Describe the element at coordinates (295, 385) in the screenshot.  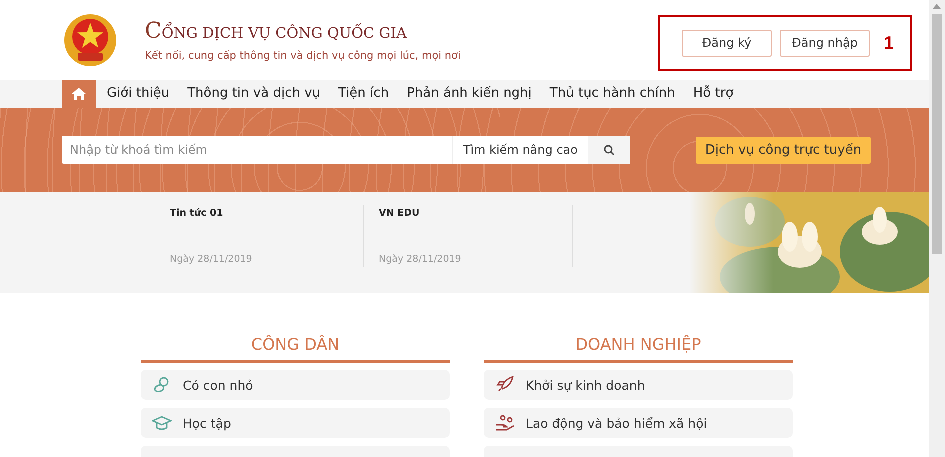
I see `service-item: Có con nhỏ` at that location.